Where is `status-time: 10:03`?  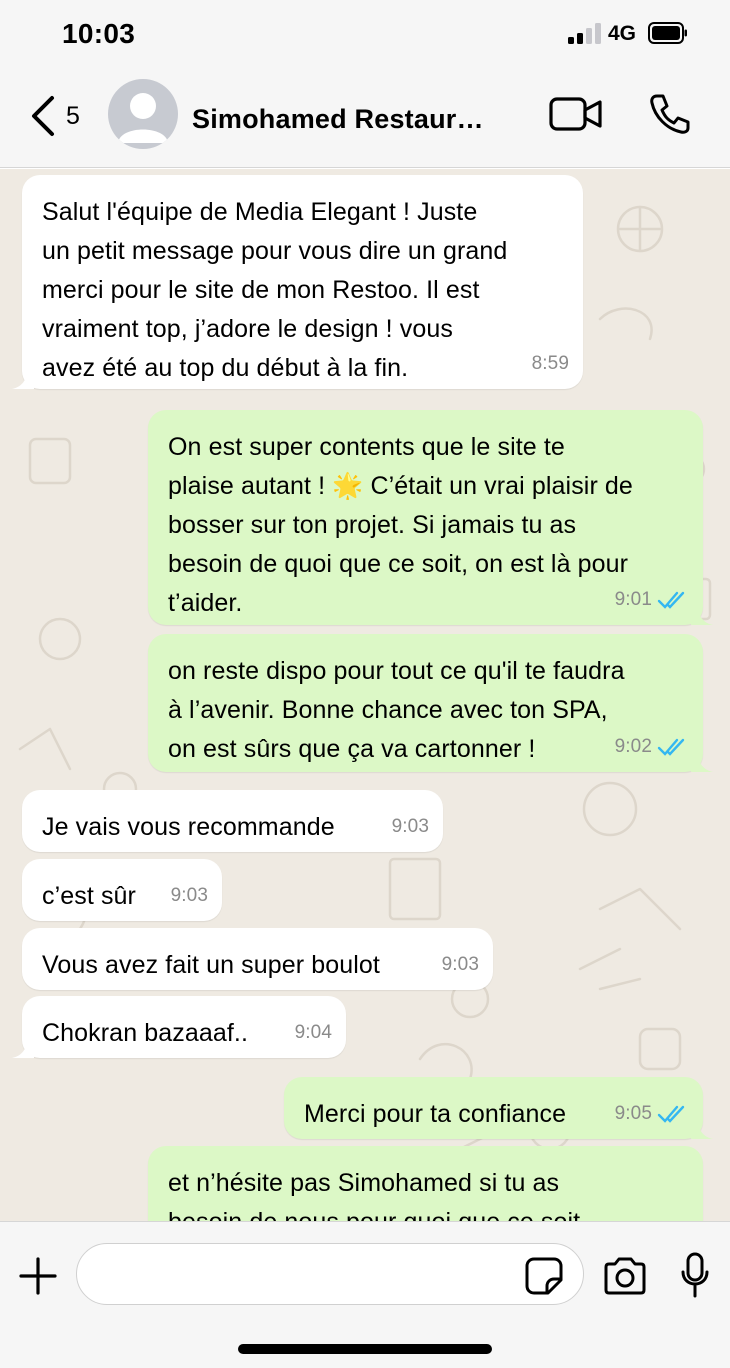
status-time: 10:03 is located at coordinates (99, 33).